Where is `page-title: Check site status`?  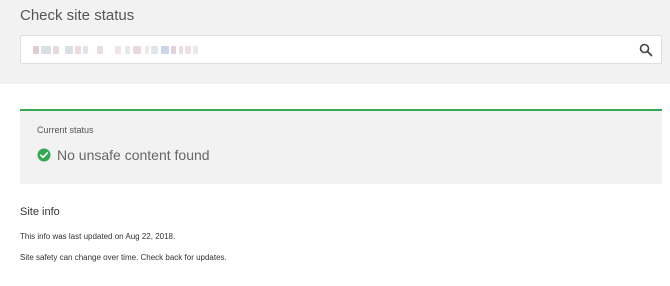
page-title: Check site status is located at coordinates (77, 15).